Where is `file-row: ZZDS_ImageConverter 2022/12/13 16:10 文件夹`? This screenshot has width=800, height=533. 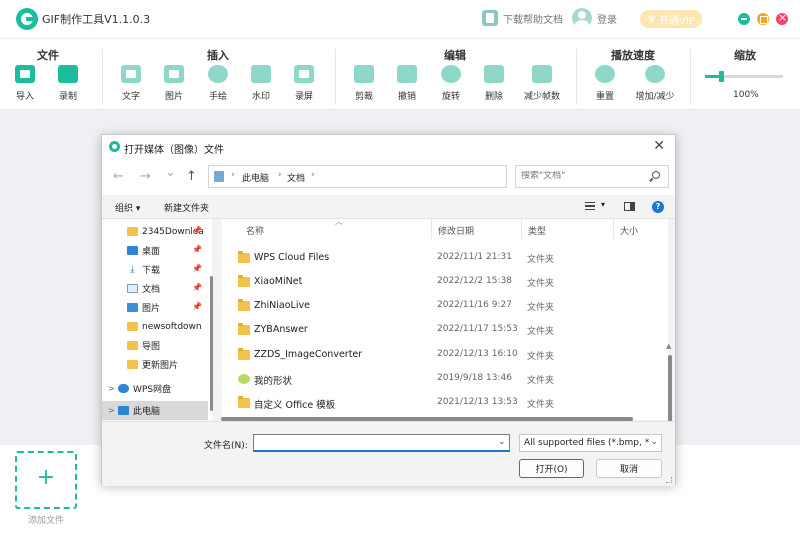
file-row: ZZDS_ImageConverter 2022/12/13 16:10 文件夹 is located at coordinates (444, 356).